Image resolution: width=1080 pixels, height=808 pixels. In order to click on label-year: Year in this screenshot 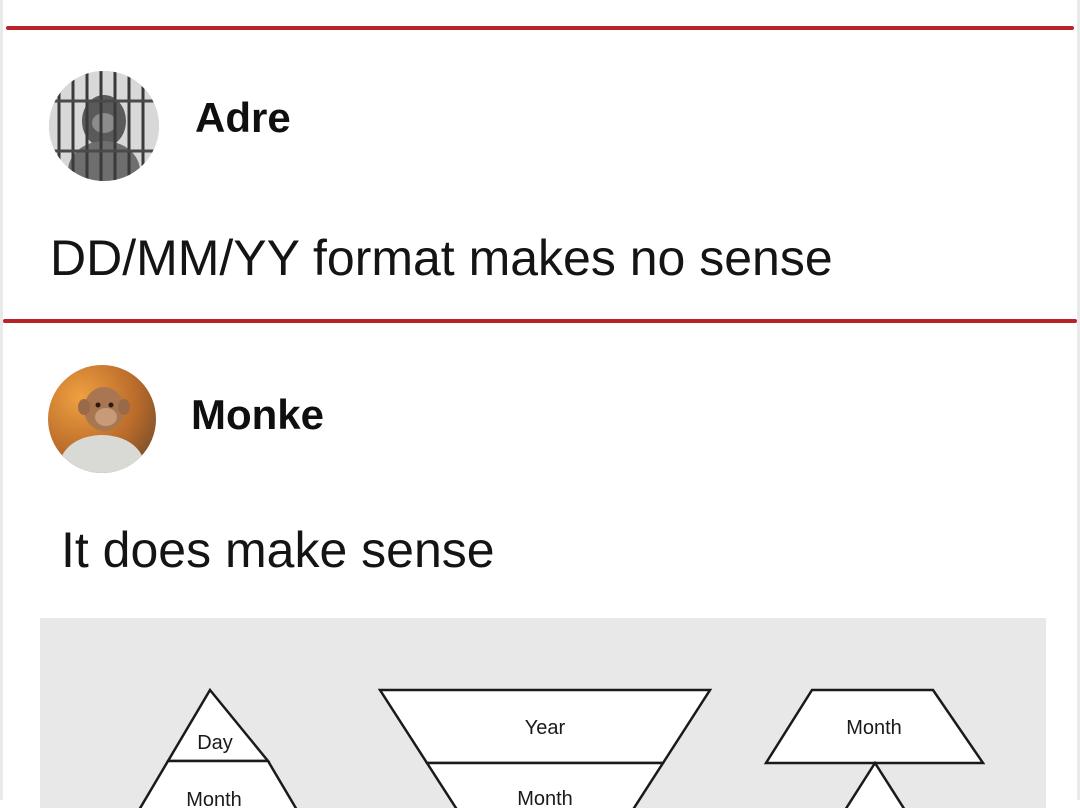, I will do `click(545, 728)`.